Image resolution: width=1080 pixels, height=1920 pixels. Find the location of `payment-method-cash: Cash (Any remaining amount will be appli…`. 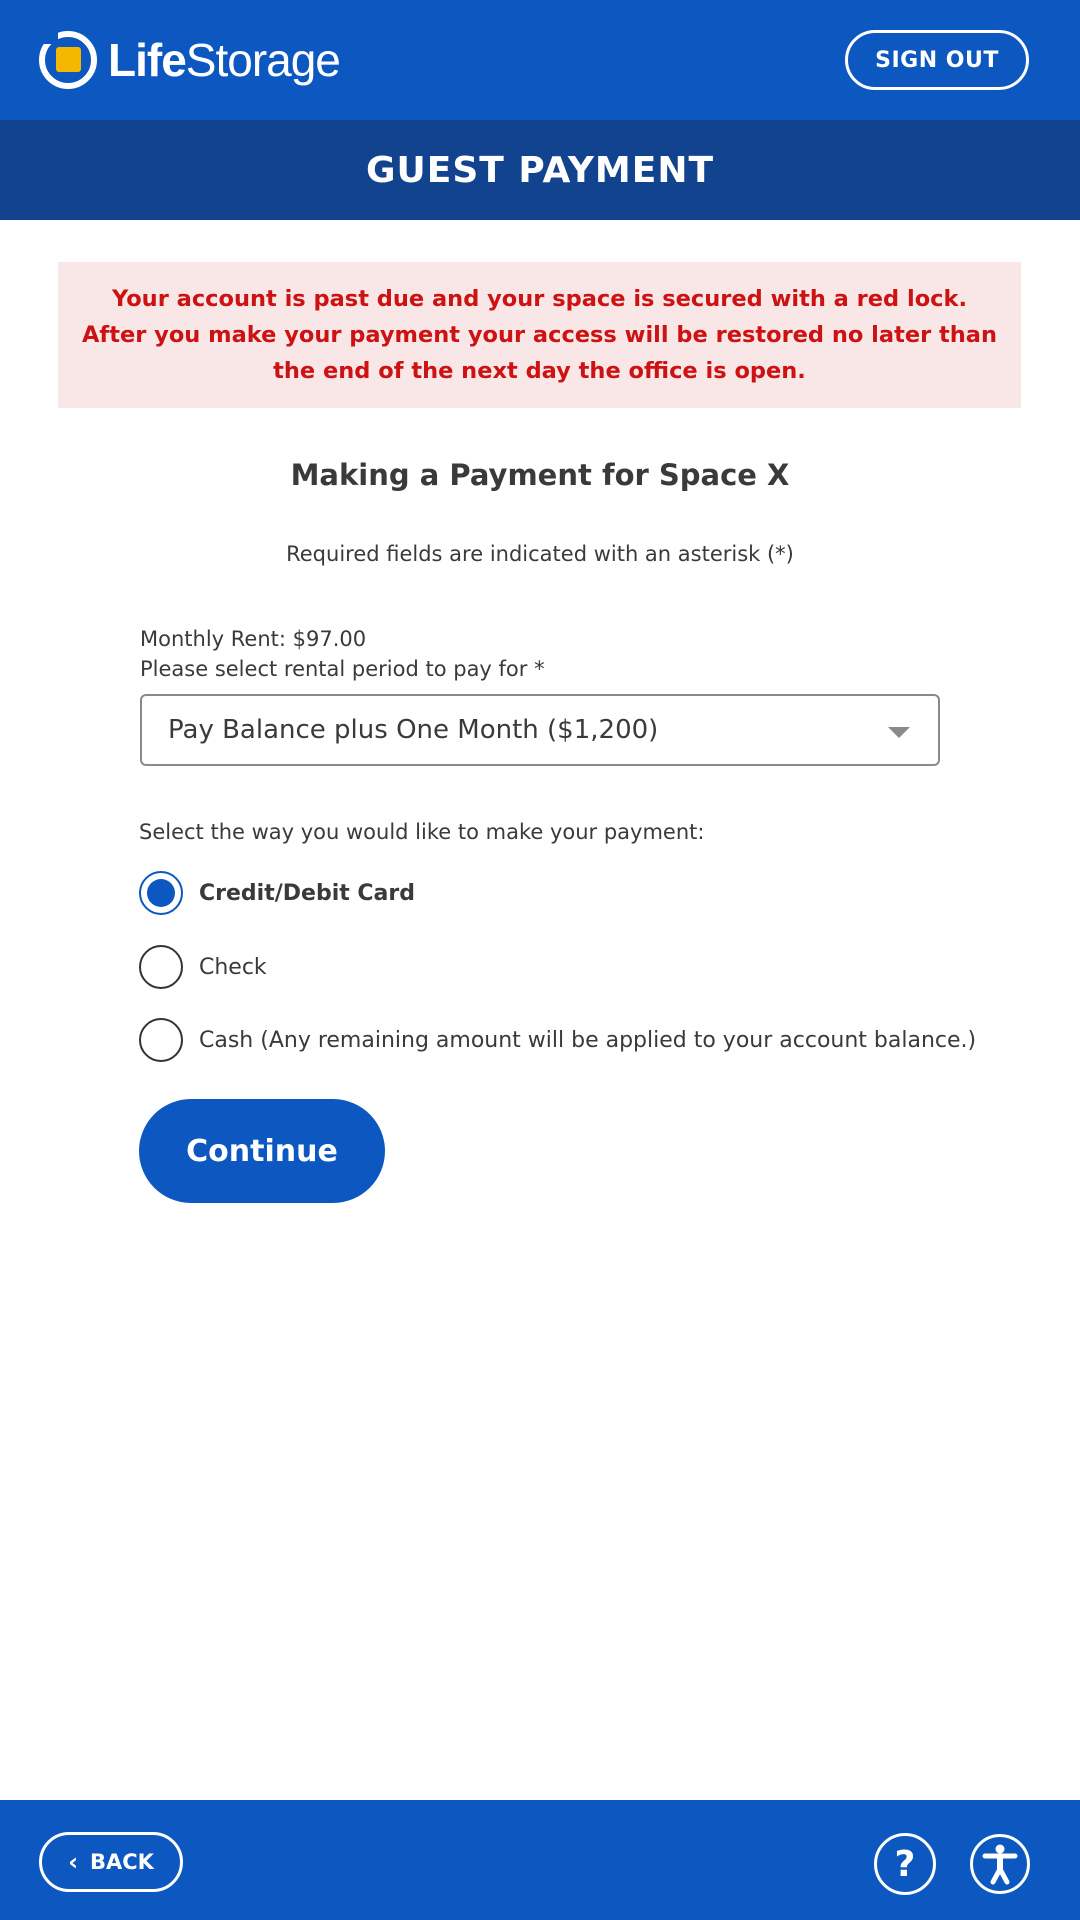

payment-method-cash: Cash (Any remaining amount will be appli… is located at coordinates (557, 1040).